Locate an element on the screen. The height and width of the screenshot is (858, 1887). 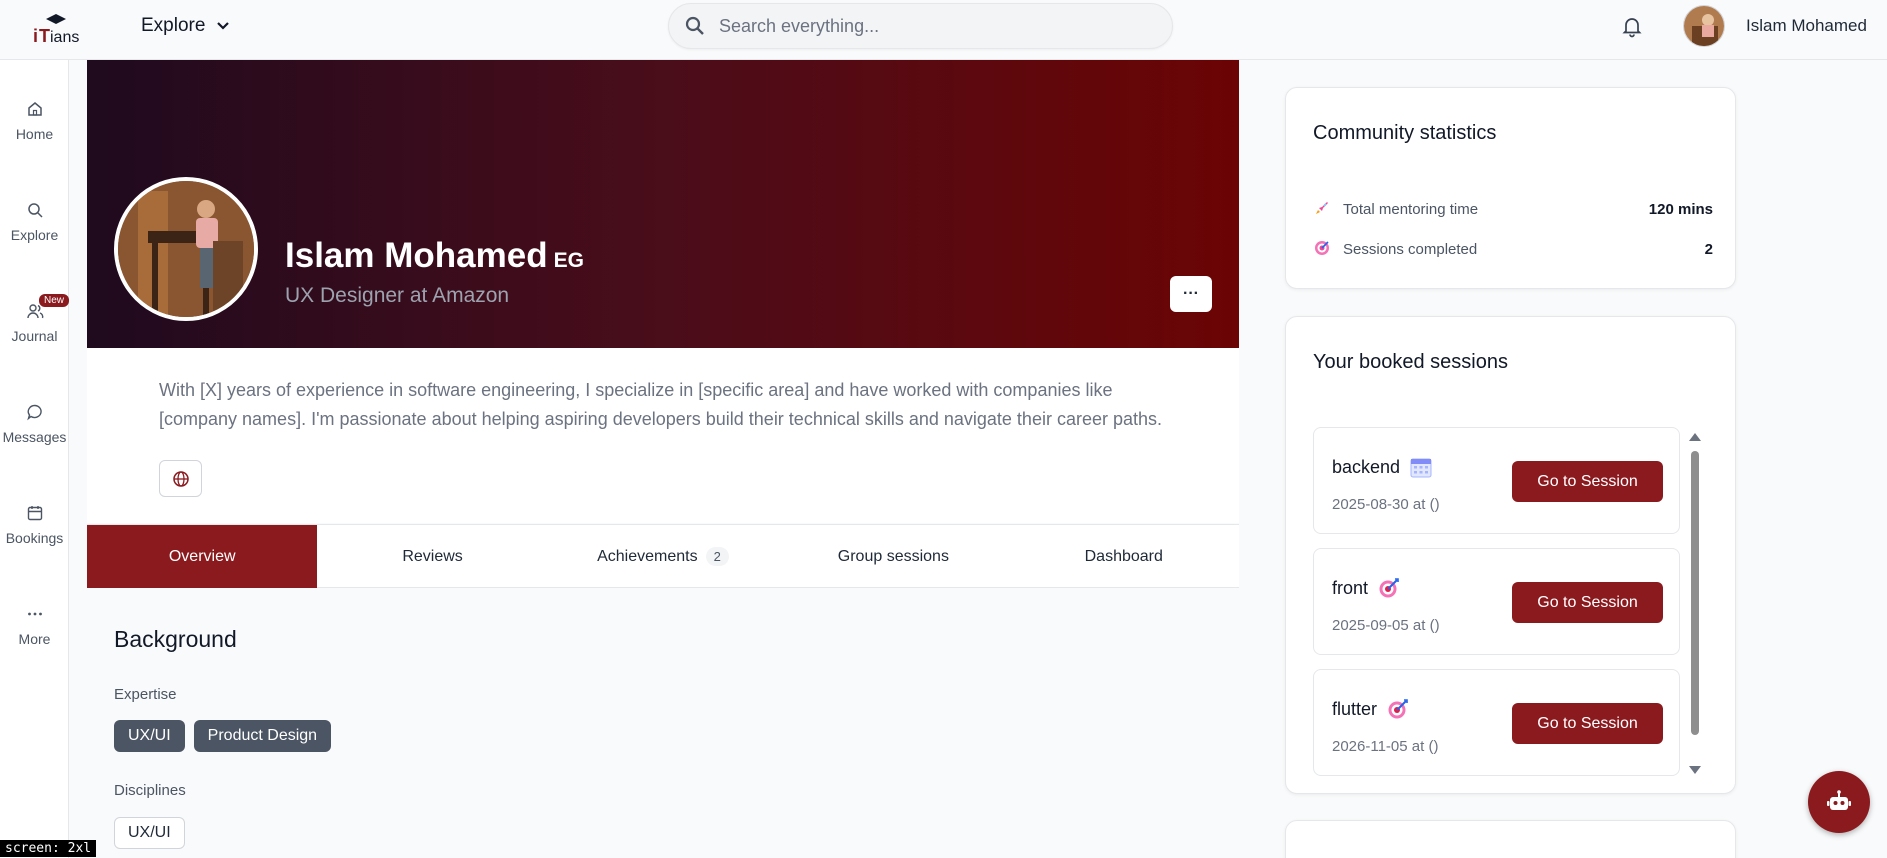
tab-label: Achievements is located at coordinates (647, 556).